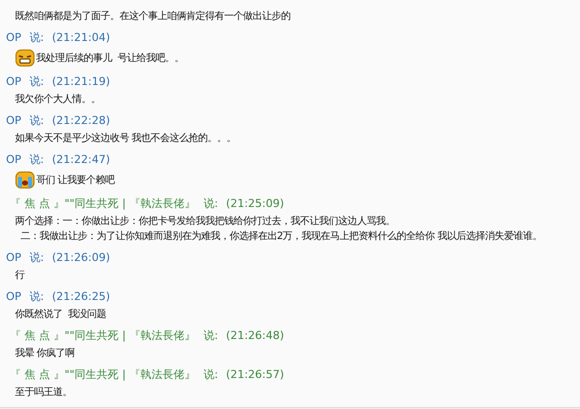 Image resolution: width=580 pixels, height=409 pixels. What do you see at coordinates (255, 204) in the screenshot?
I see `message-time: (21:25:09)` at bounding box center [255, 204].